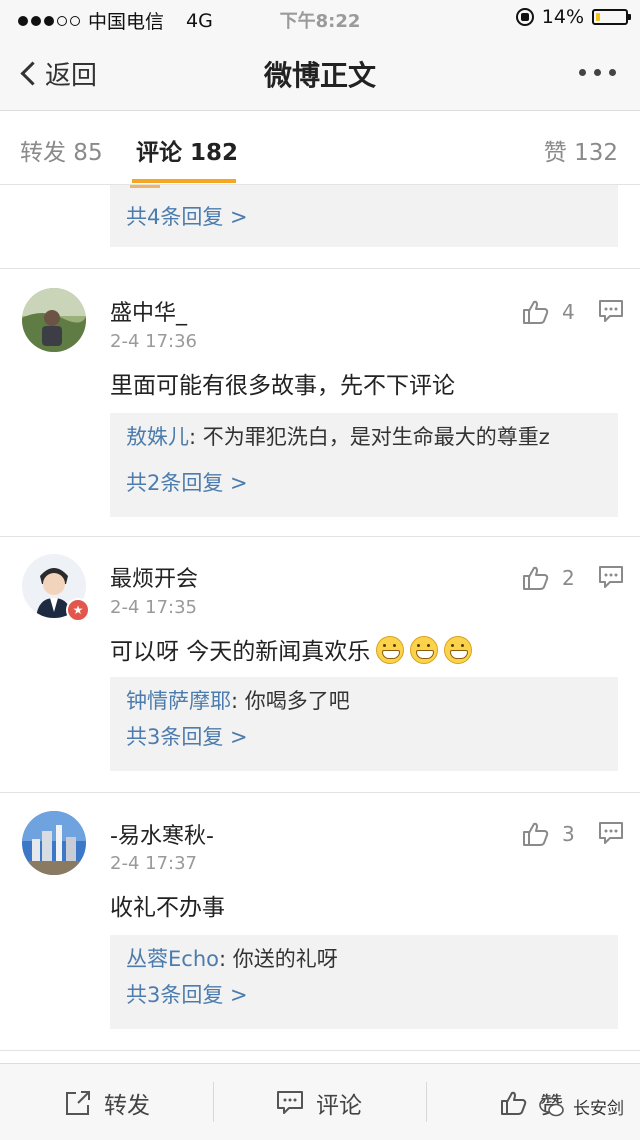 Image resolution: width=640 pixels, height=1140 pixels. Describe the element at coordinates (187, 150) in the screenshot. I see `tab-comments: 评论 182` at that location.